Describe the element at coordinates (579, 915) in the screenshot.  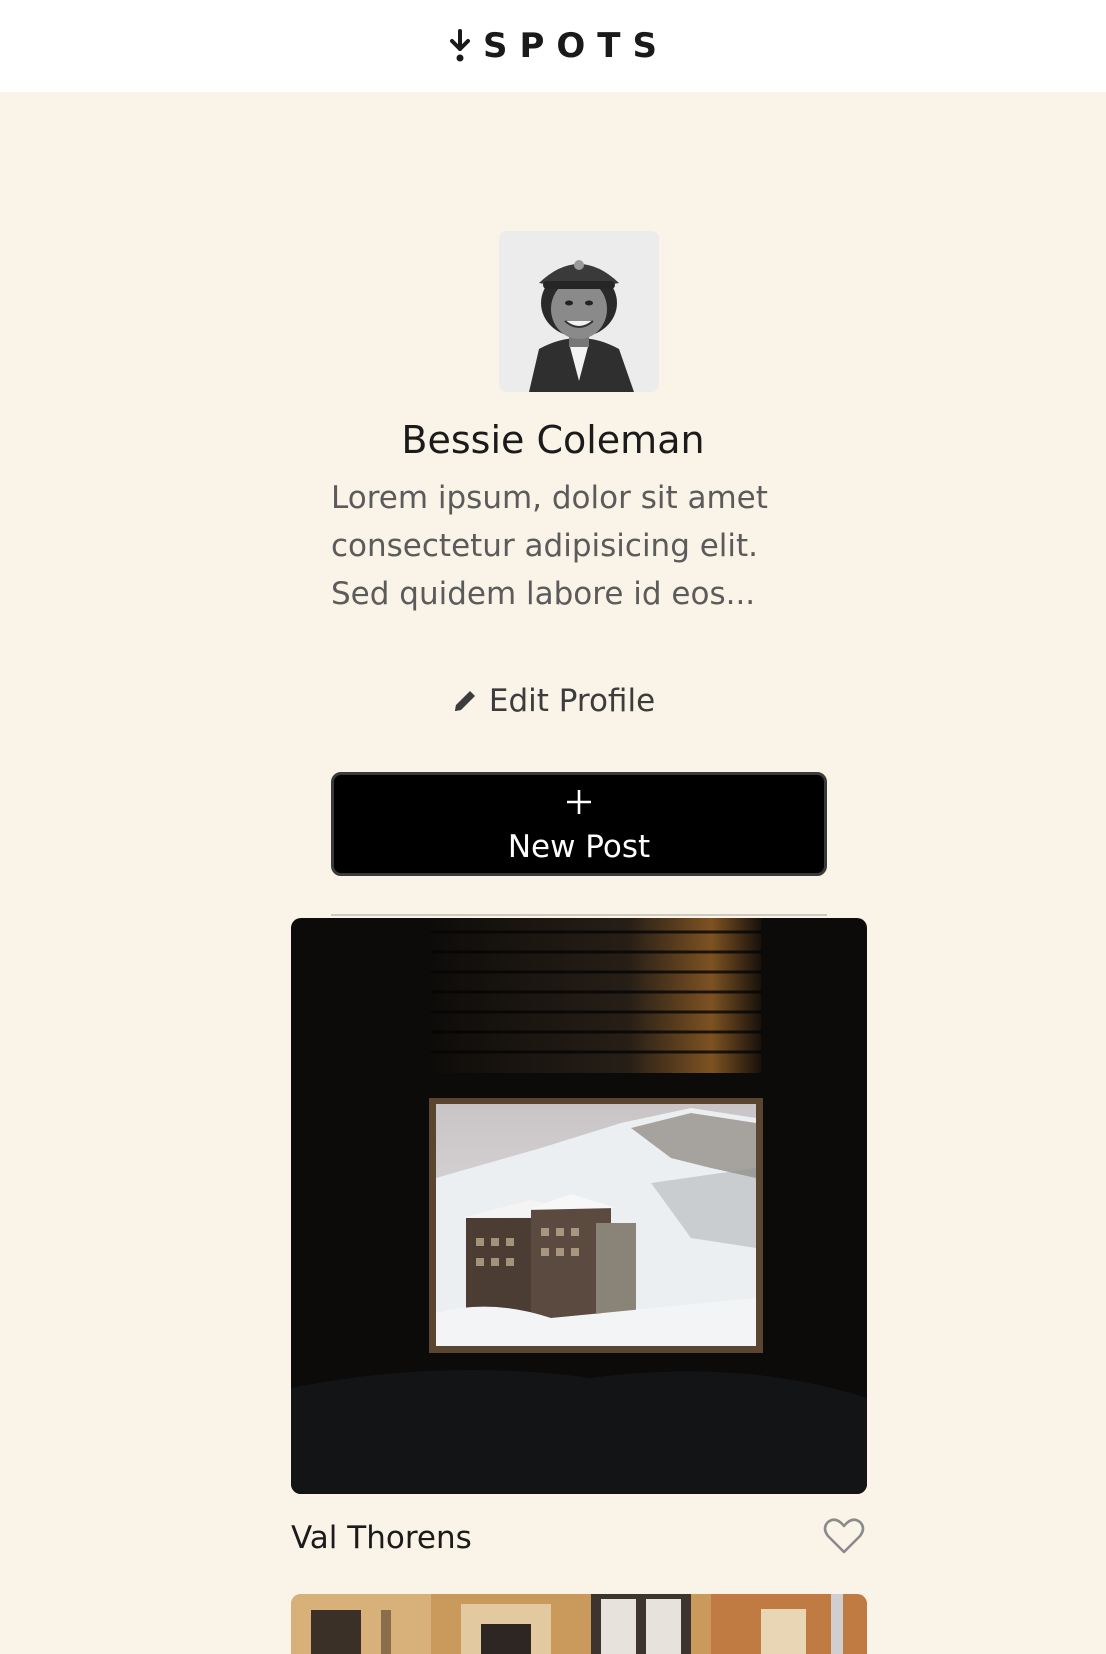
I see `divider` at that location.